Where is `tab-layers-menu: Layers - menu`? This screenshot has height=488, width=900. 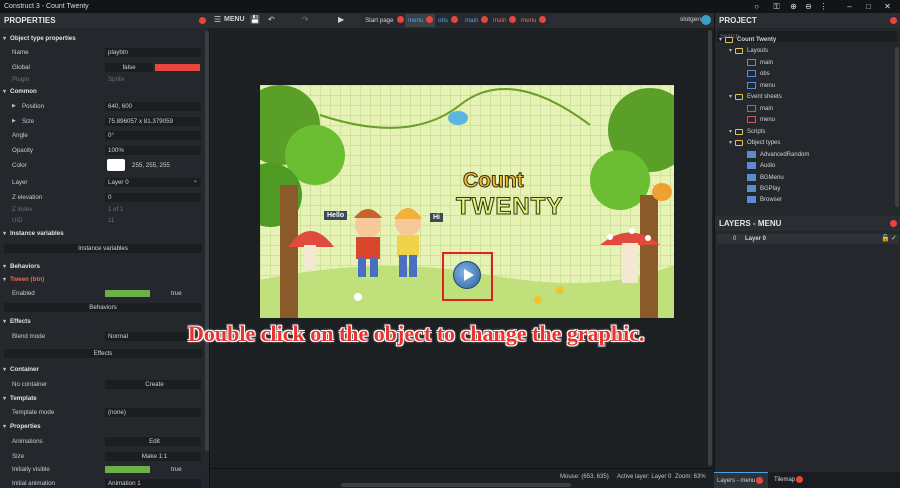 tab-layers-menu: Layers - menu is located at coordinates (741, 480).